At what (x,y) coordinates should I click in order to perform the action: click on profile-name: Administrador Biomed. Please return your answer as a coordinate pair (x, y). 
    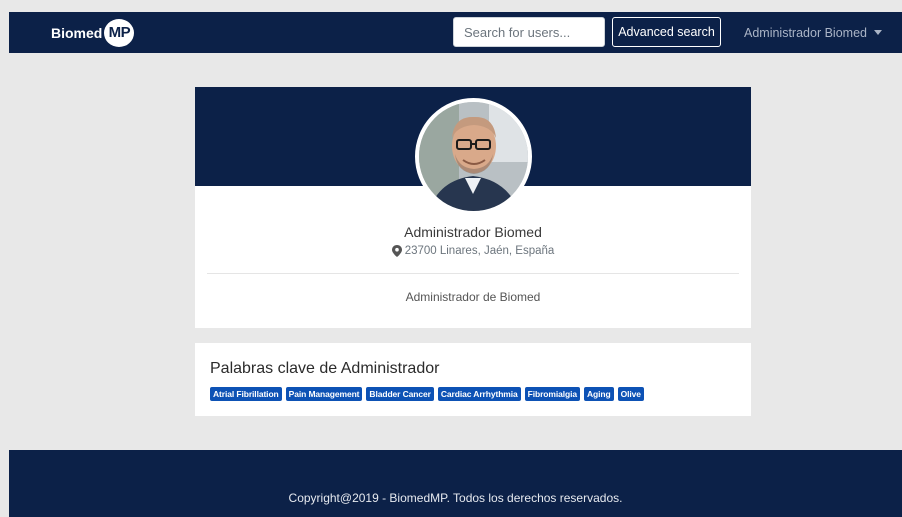
    Looking at the image, I should click on (473, 232).